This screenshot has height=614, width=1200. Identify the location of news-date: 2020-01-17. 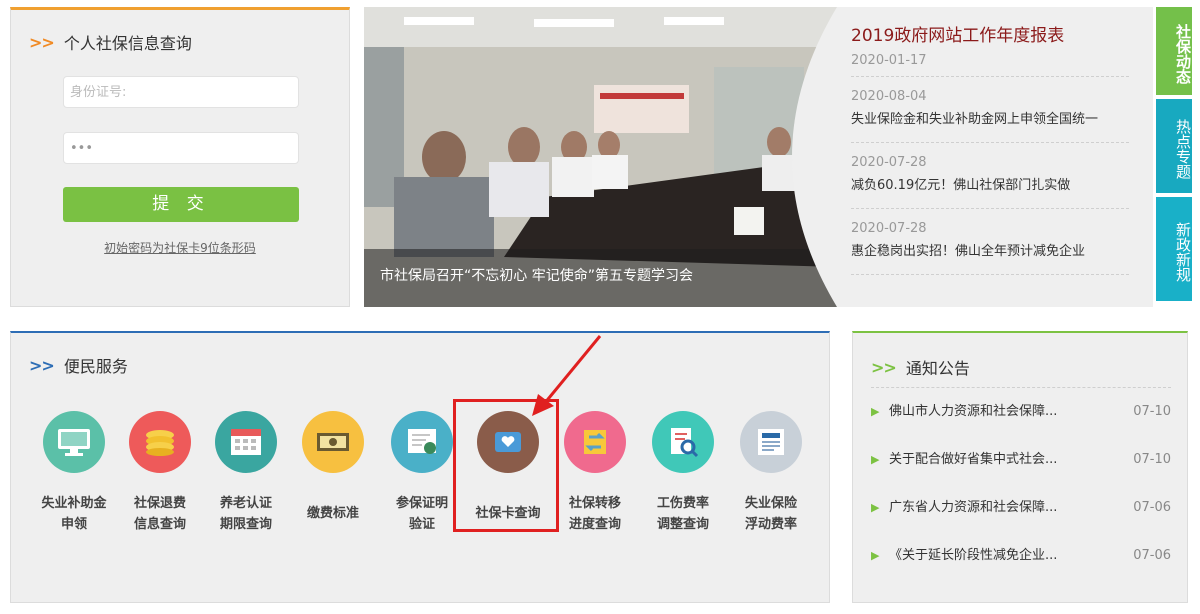
(889, 60).